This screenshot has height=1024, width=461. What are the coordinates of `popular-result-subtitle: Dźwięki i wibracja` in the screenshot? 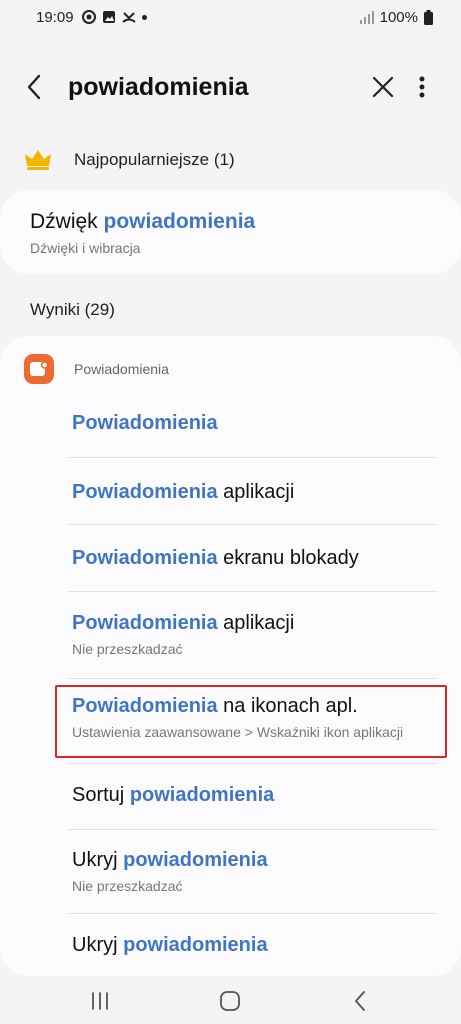 It's located at (85, 248).